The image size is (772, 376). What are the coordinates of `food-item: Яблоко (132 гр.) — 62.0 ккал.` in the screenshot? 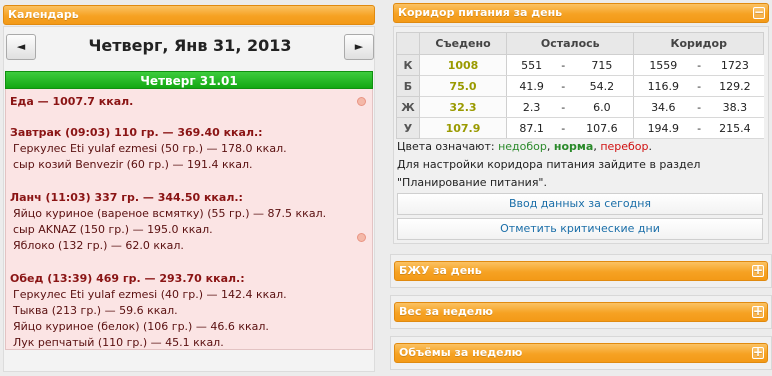 It's located at (98, 245).